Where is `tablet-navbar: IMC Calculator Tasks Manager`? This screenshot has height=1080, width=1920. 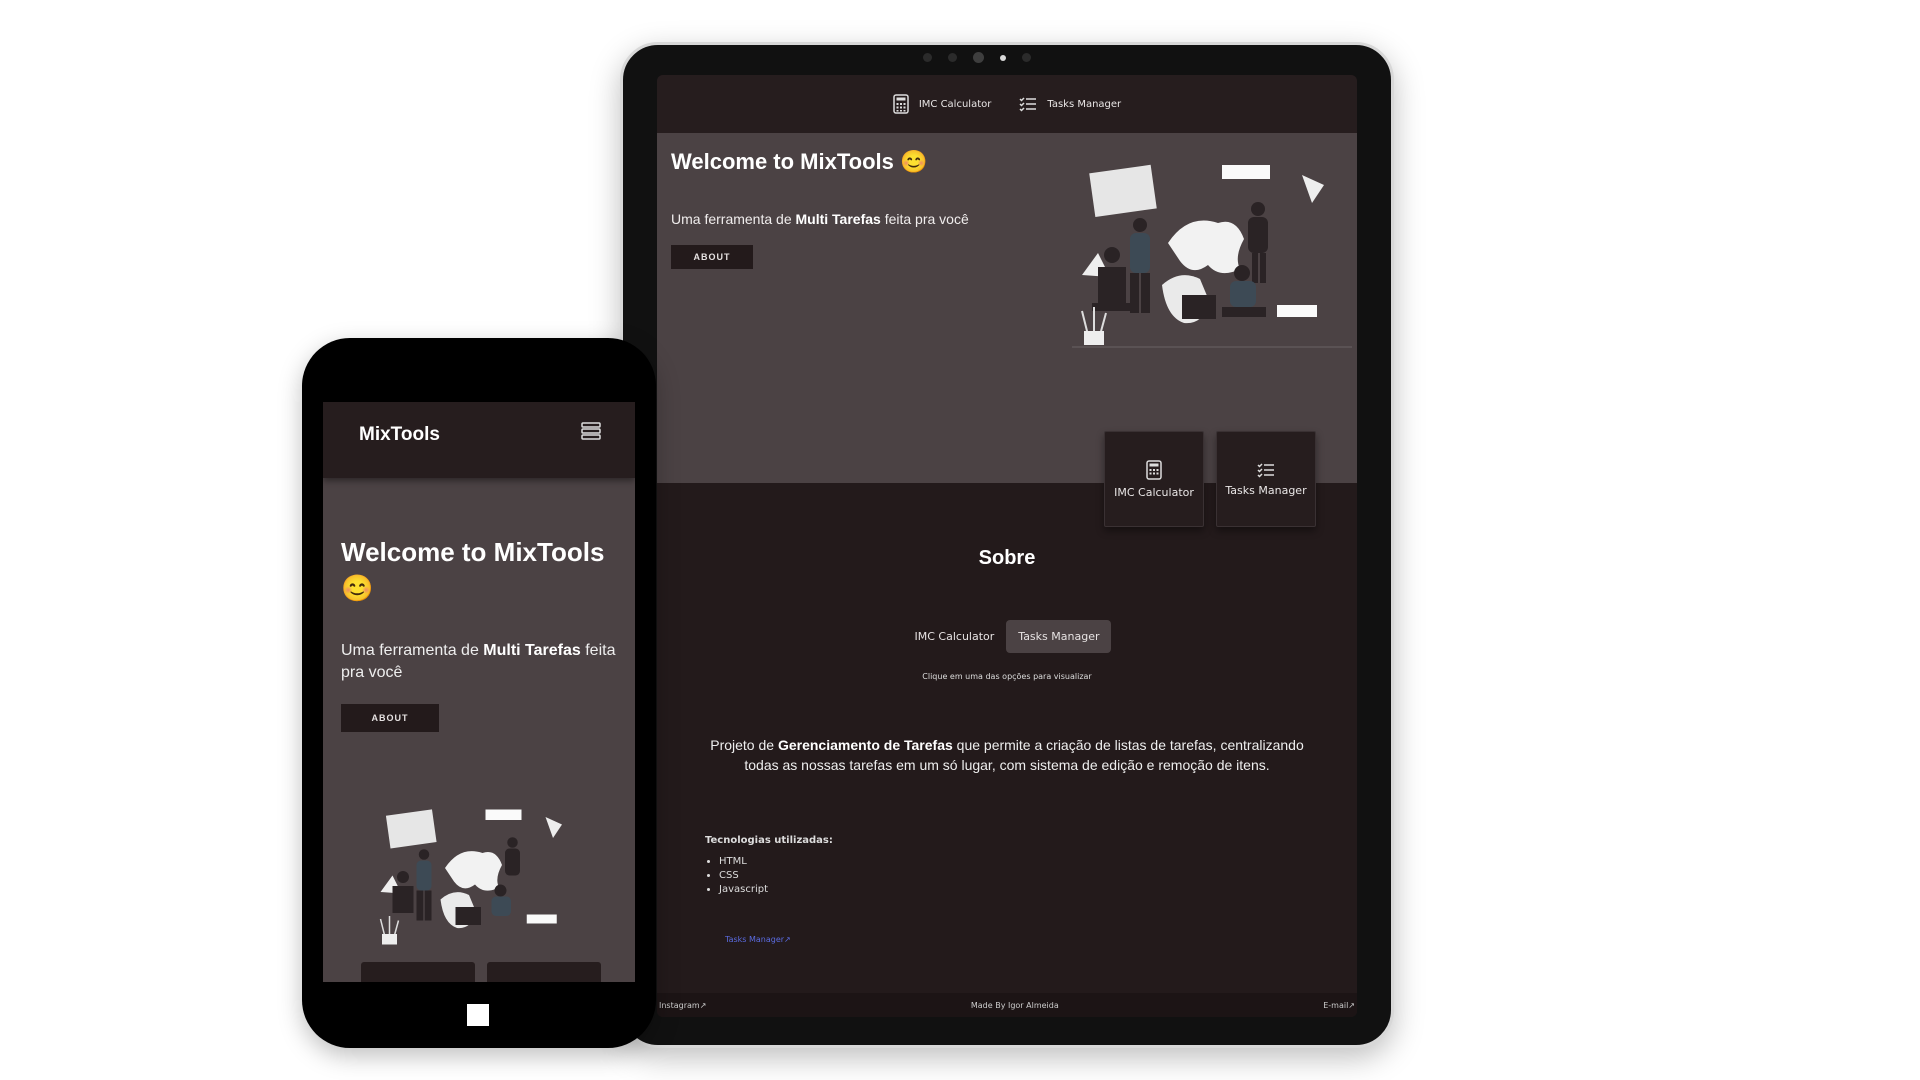
tablet-navbar: IMC Calculator Tasks Manager is located at coordinates (1007, 104).